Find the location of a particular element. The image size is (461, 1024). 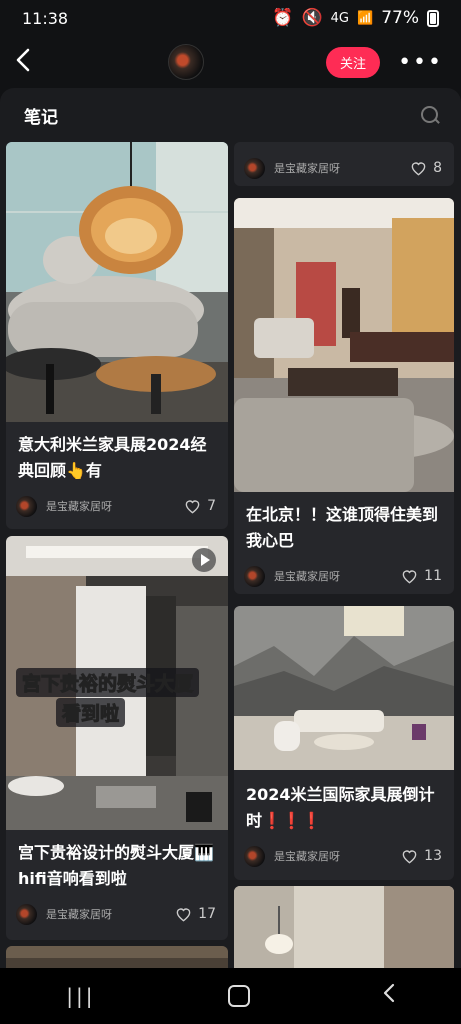

like-count: 8 is located at coordinates (437, 168).